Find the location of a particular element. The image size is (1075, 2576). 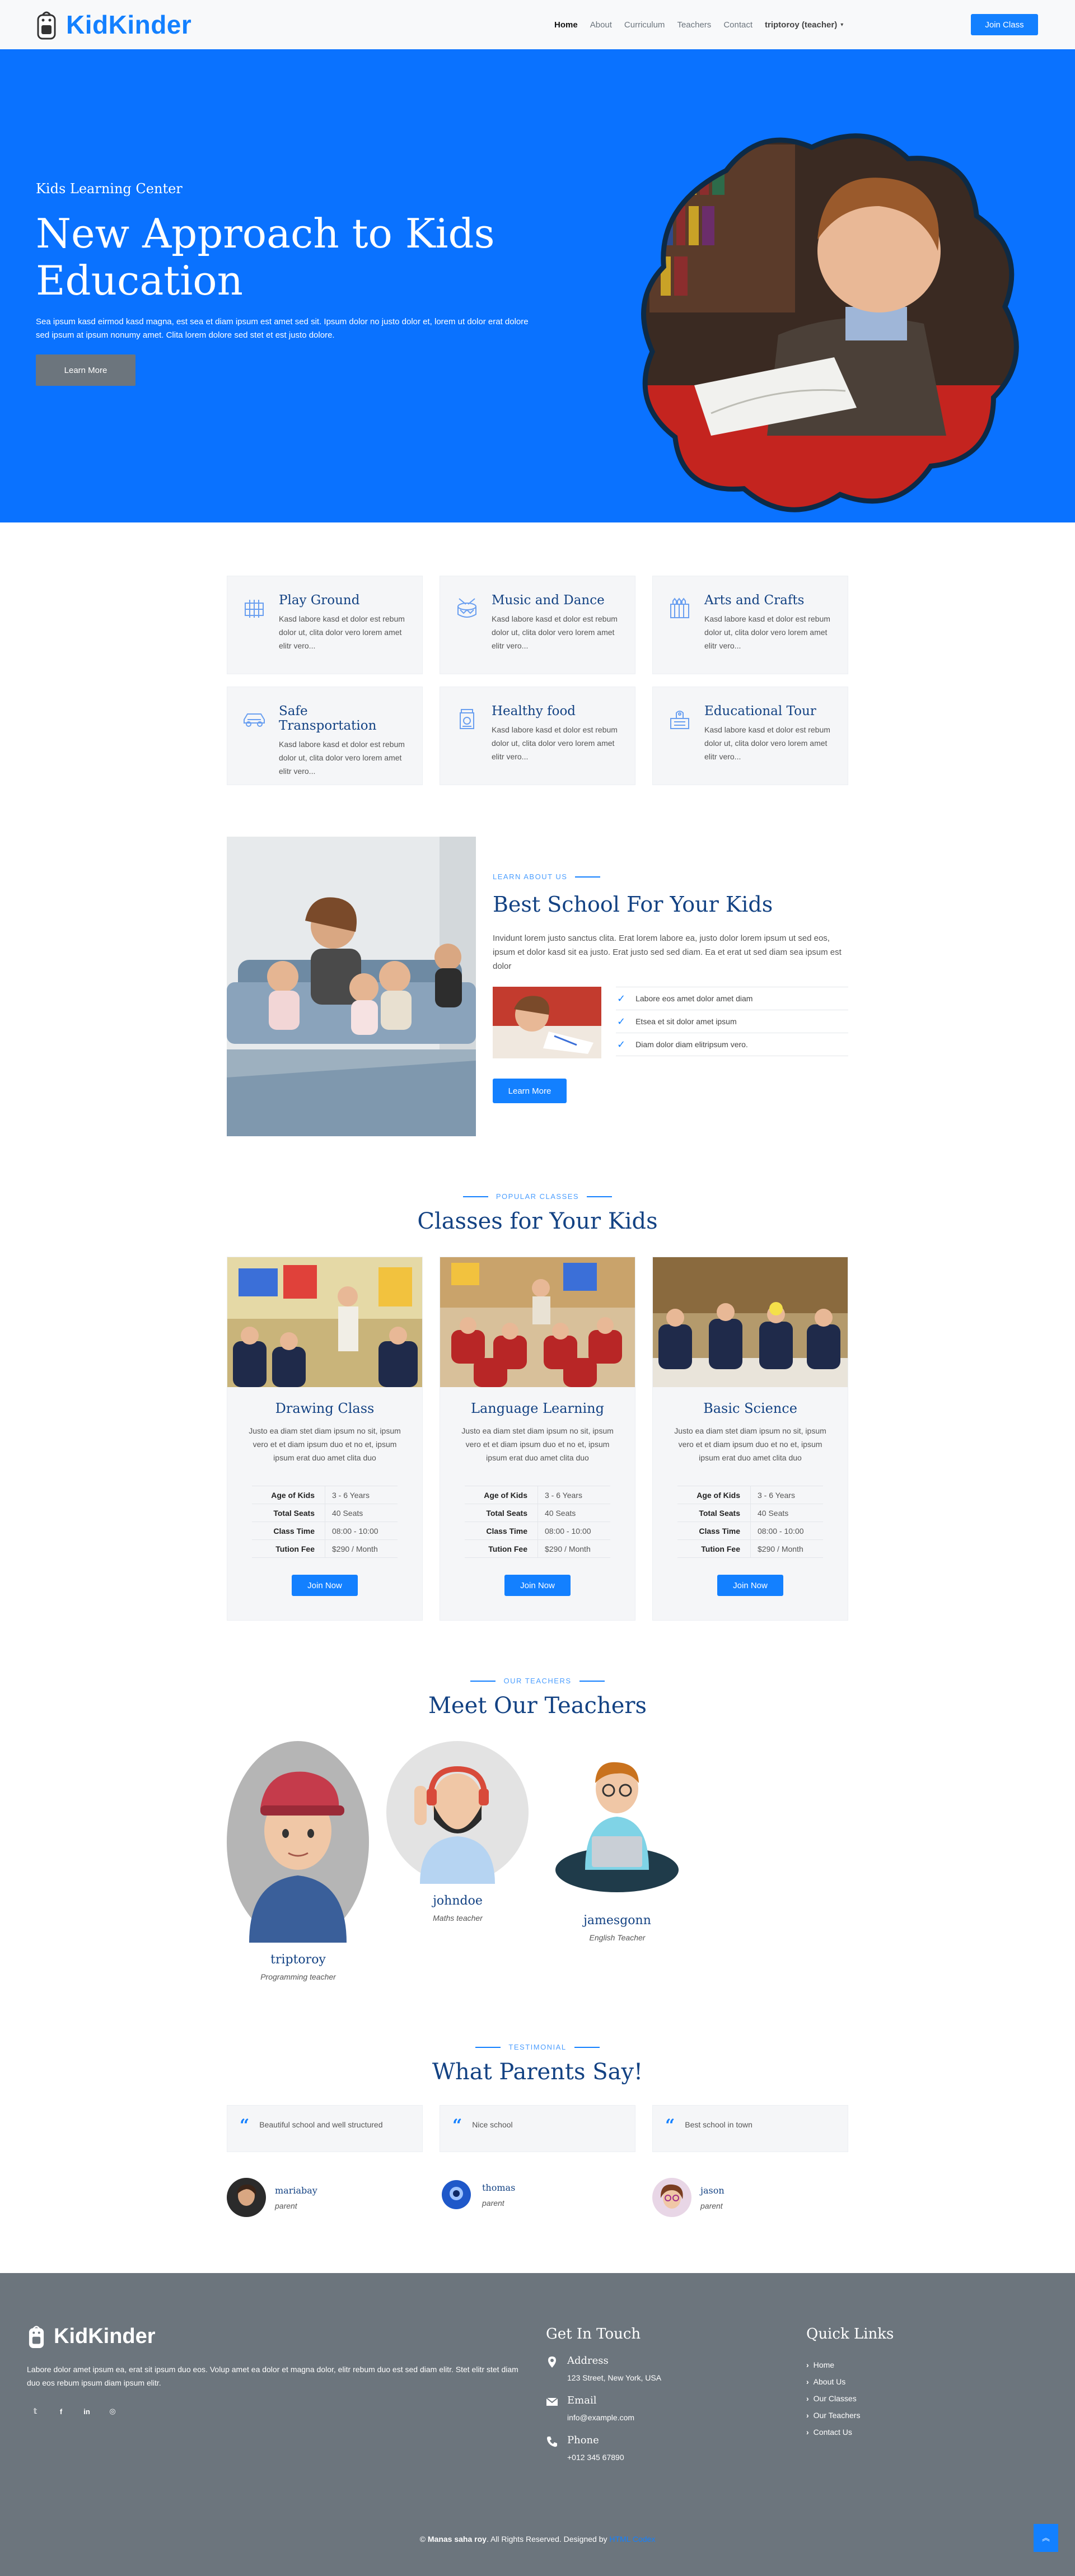

nav-link-contact: Contact is located at coordinates (737, 25).